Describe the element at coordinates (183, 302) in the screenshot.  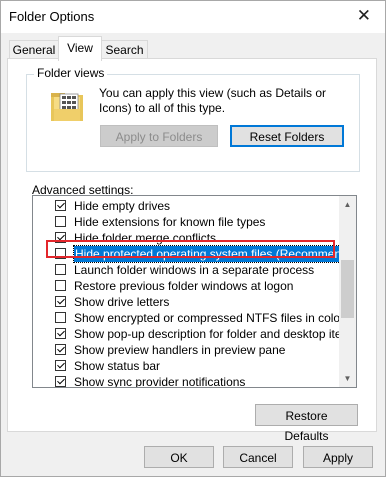
I see `list-item: Show drive letters` at that location.